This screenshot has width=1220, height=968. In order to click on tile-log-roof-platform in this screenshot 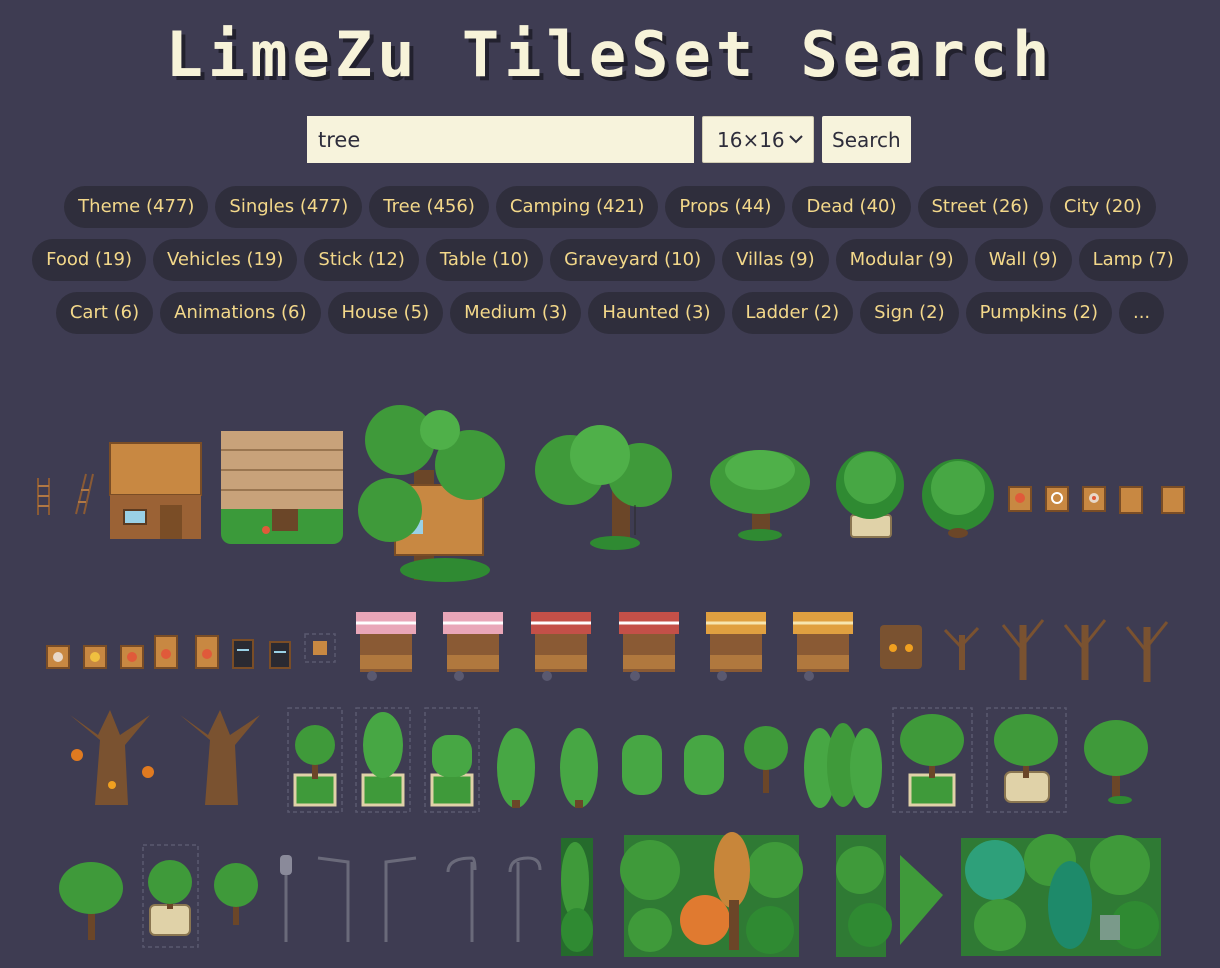, I will do `click(282, 487)`.